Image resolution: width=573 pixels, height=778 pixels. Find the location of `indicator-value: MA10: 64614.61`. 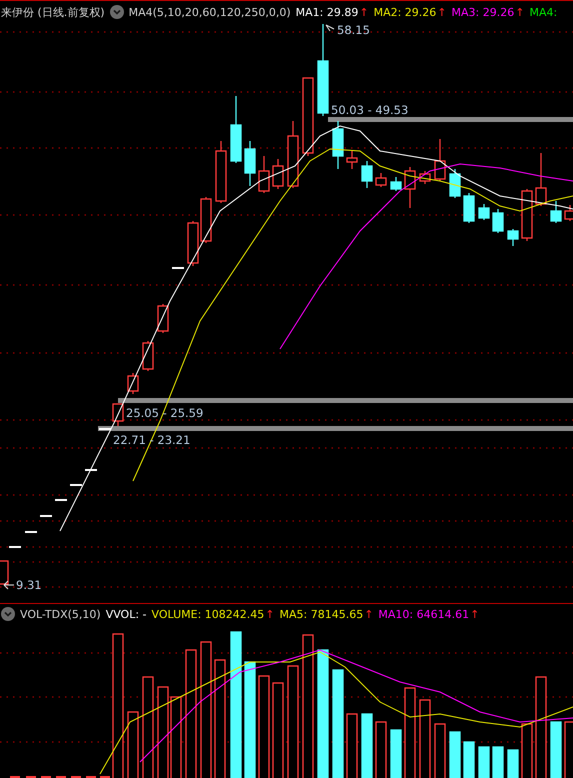

indicator-value: MA10: 64614.61 is located at coordinates (424, 614).